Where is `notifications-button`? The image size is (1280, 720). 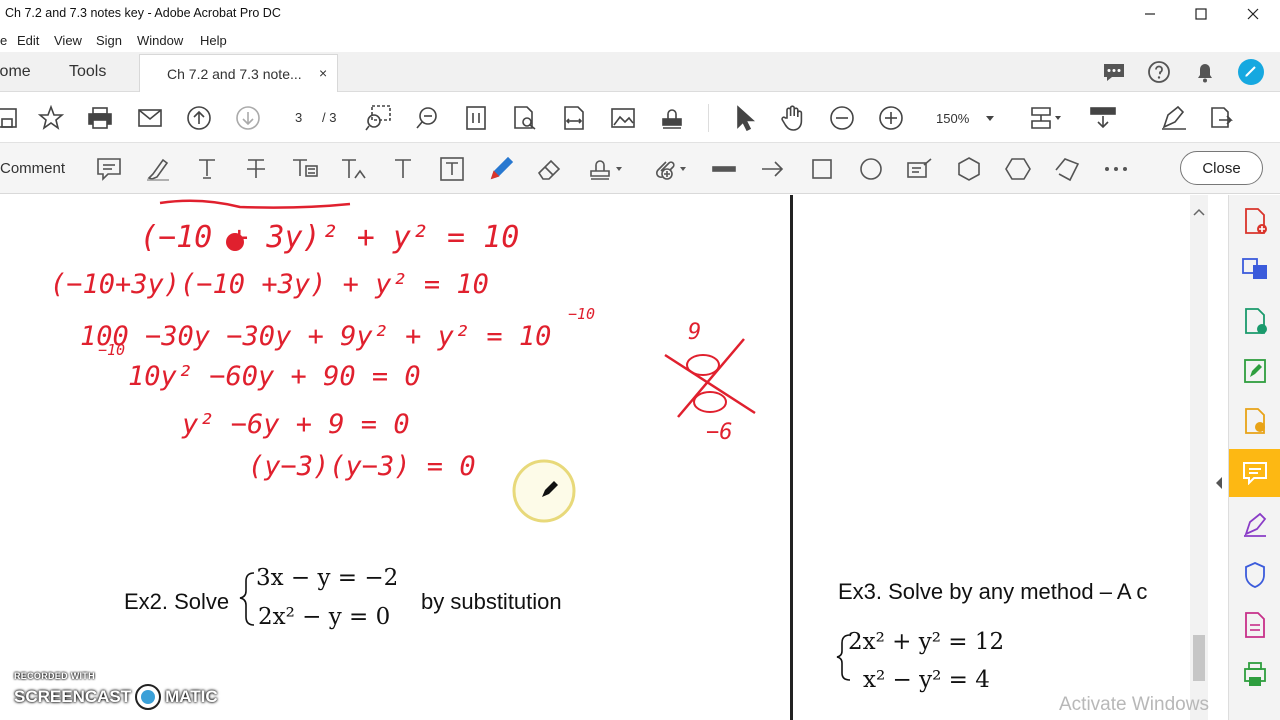 notifications-button is located at coordinates (1205, 72).